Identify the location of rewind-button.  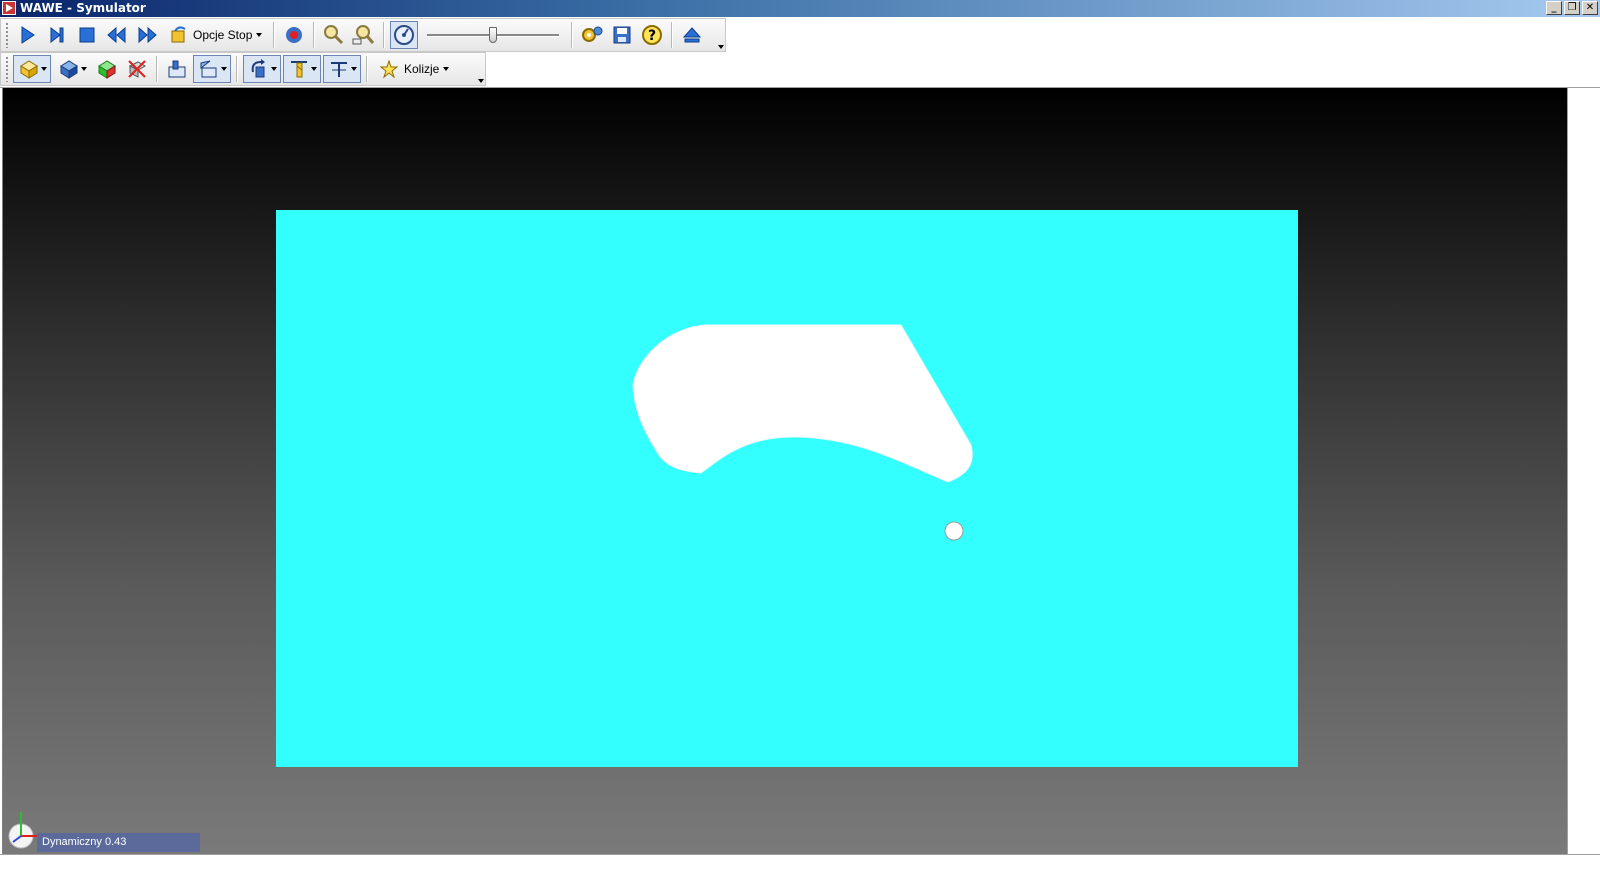
(117, 35).